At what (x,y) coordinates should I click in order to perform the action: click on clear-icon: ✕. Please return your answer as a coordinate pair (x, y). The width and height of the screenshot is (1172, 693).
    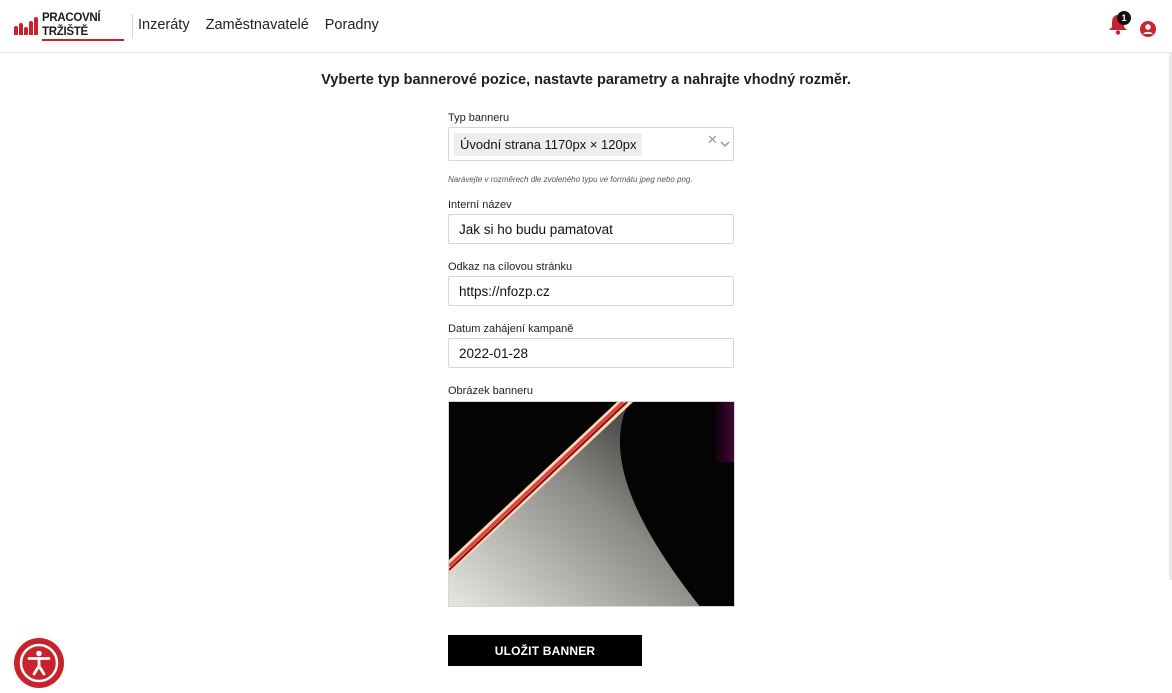
    Looking at the image, I should click on (712, 140).